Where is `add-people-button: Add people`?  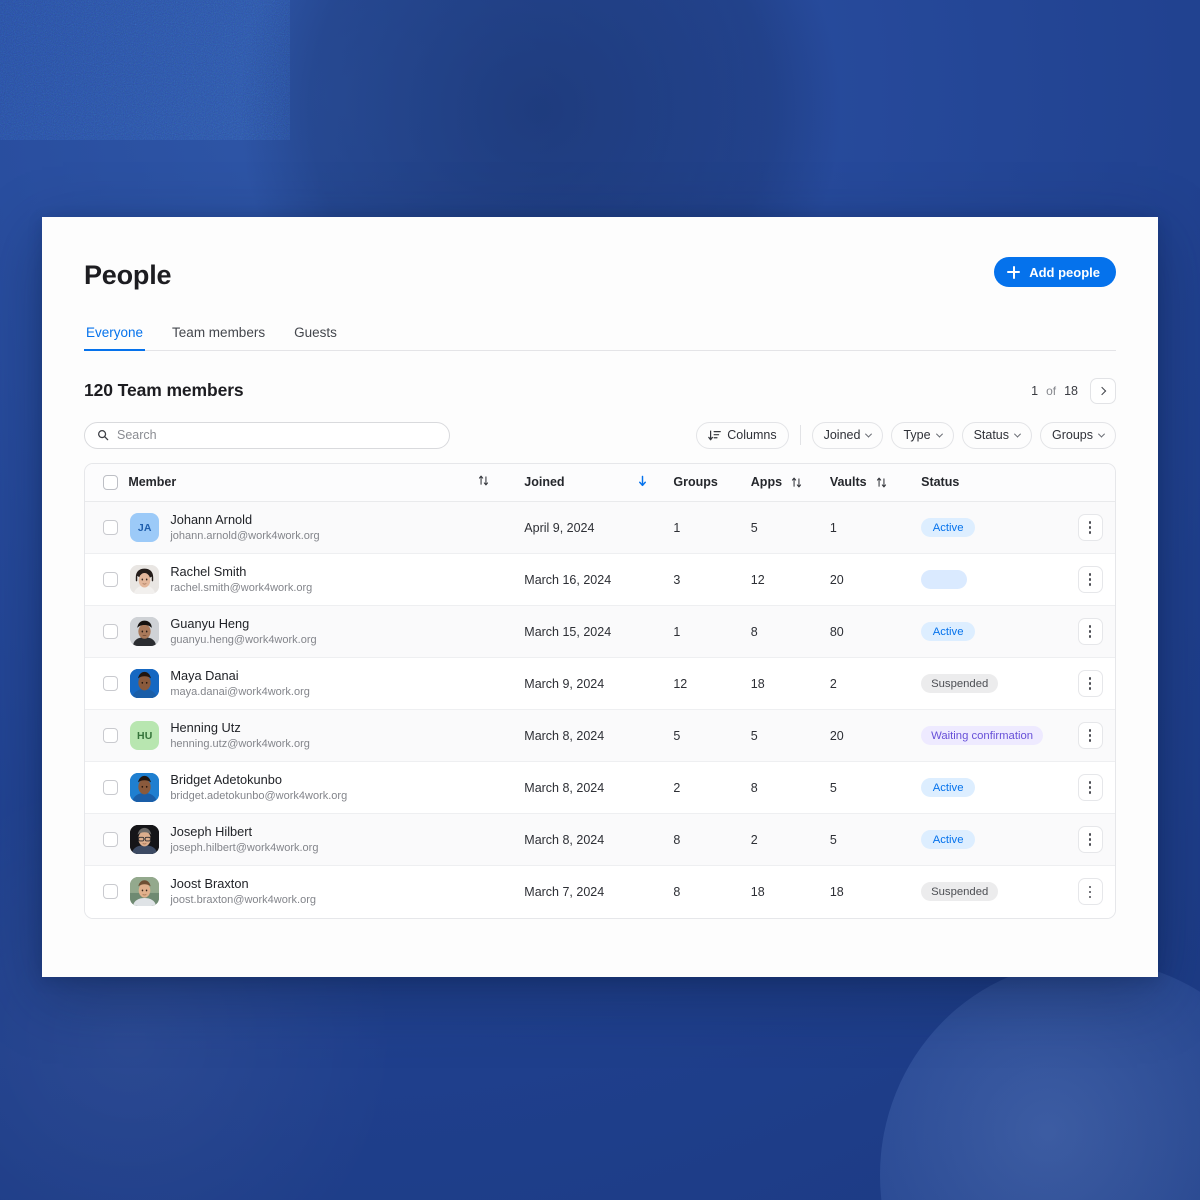 add-people-button: Add people is located at coordinates (1055, 272).